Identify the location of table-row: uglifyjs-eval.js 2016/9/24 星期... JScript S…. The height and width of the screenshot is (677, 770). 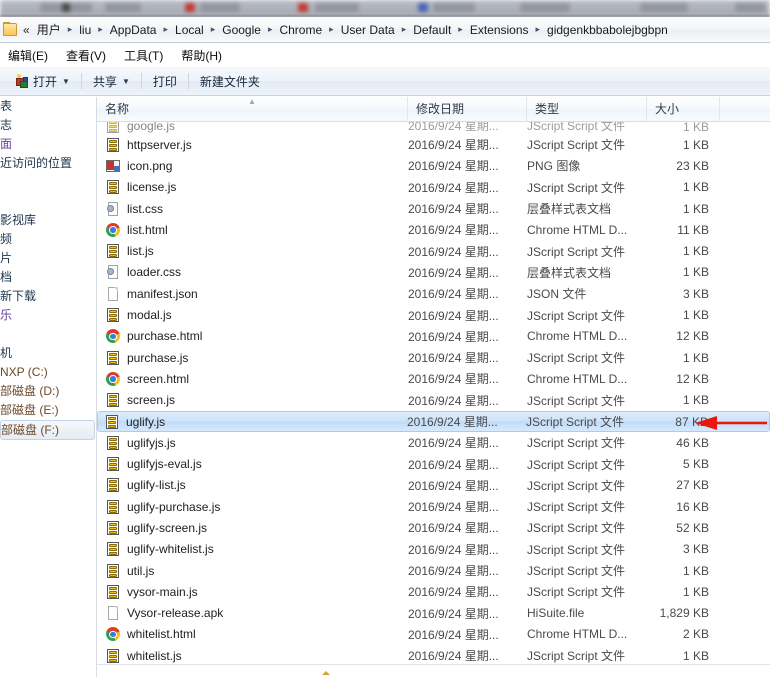
(433, 463).